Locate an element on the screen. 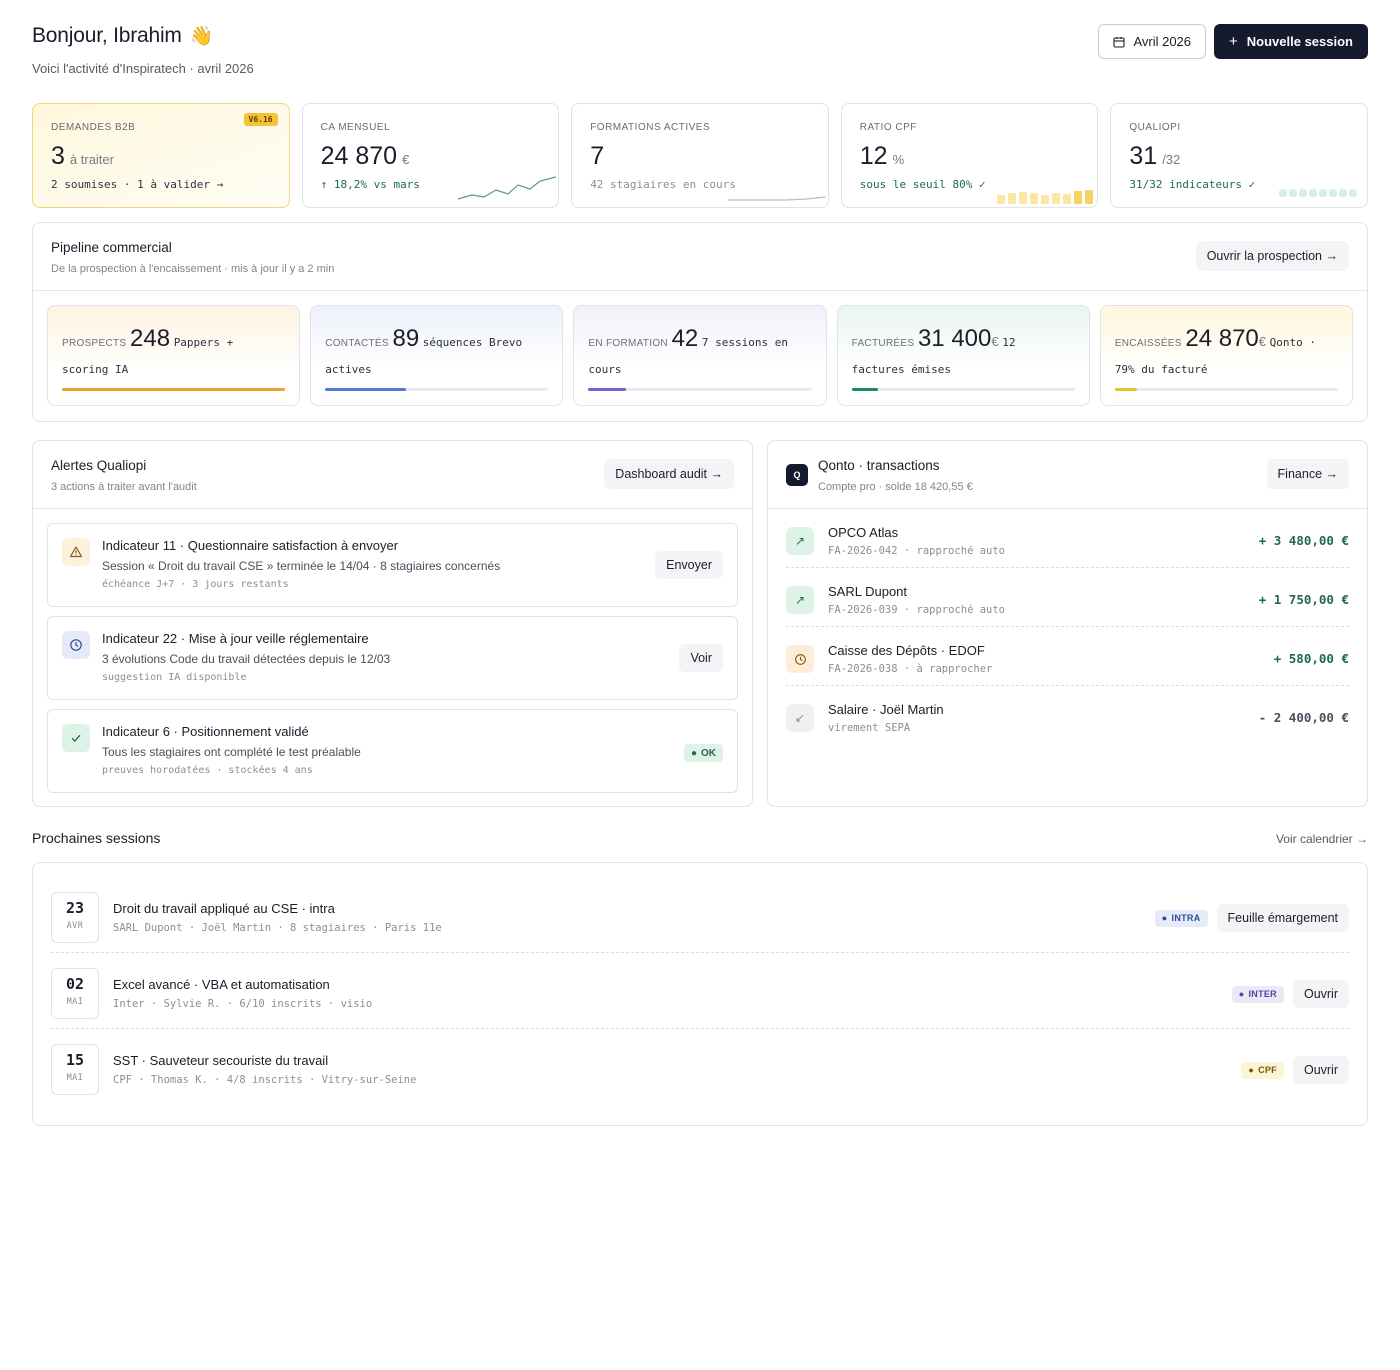  session-type-badge: ● INTRA is located at coordinates (1181, 918).